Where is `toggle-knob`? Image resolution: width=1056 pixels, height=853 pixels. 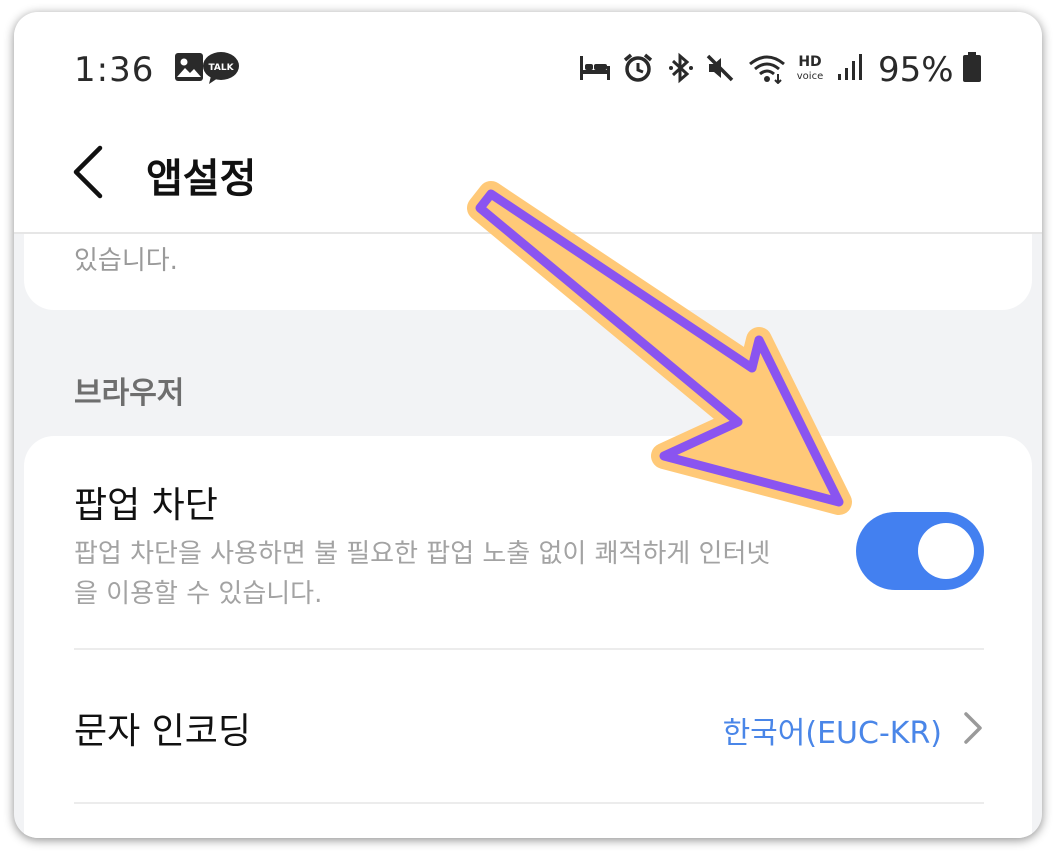 toggle-knob is located at coordinates (946, 551).